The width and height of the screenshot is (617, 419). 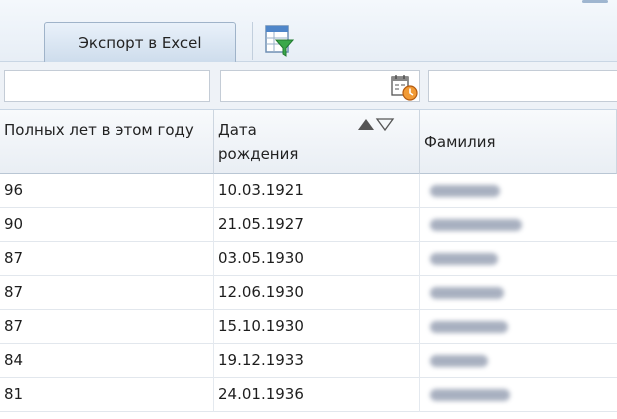 I want to click on table-row: 84 19.12.1933, so click(x=308, y=361).